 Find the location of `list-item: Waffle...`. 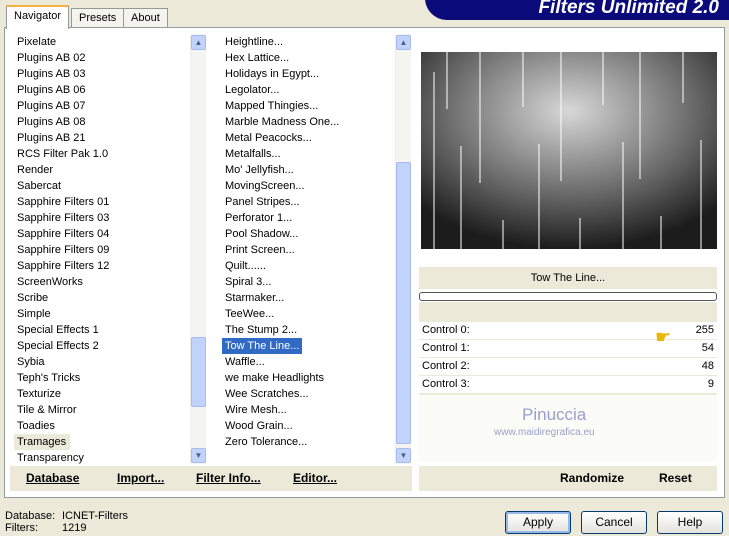

list-item: Waffle... is located at coordinates (308, 362).